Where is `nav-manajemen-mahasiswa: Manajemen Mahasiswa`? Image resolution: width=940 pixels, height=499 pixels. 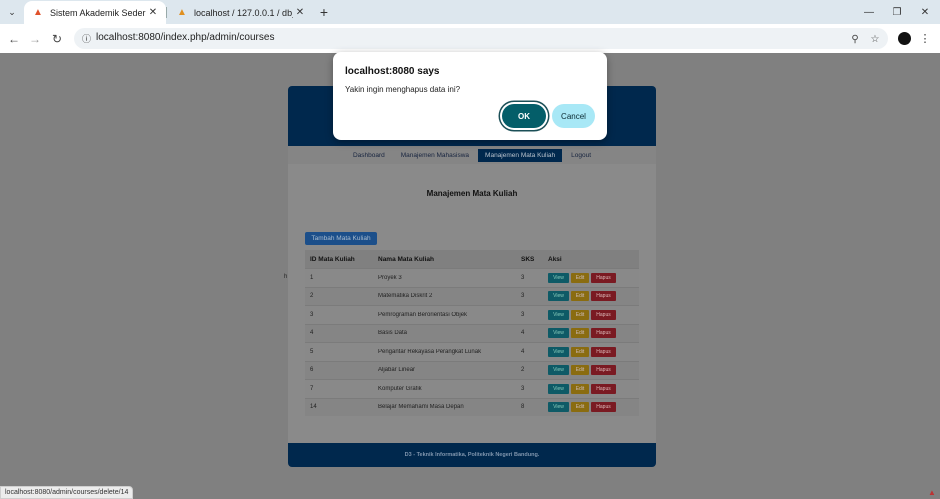 nav-manajemen-mahasiswa: Manajemen Mahasiswa is located at coordinates (435, 155).